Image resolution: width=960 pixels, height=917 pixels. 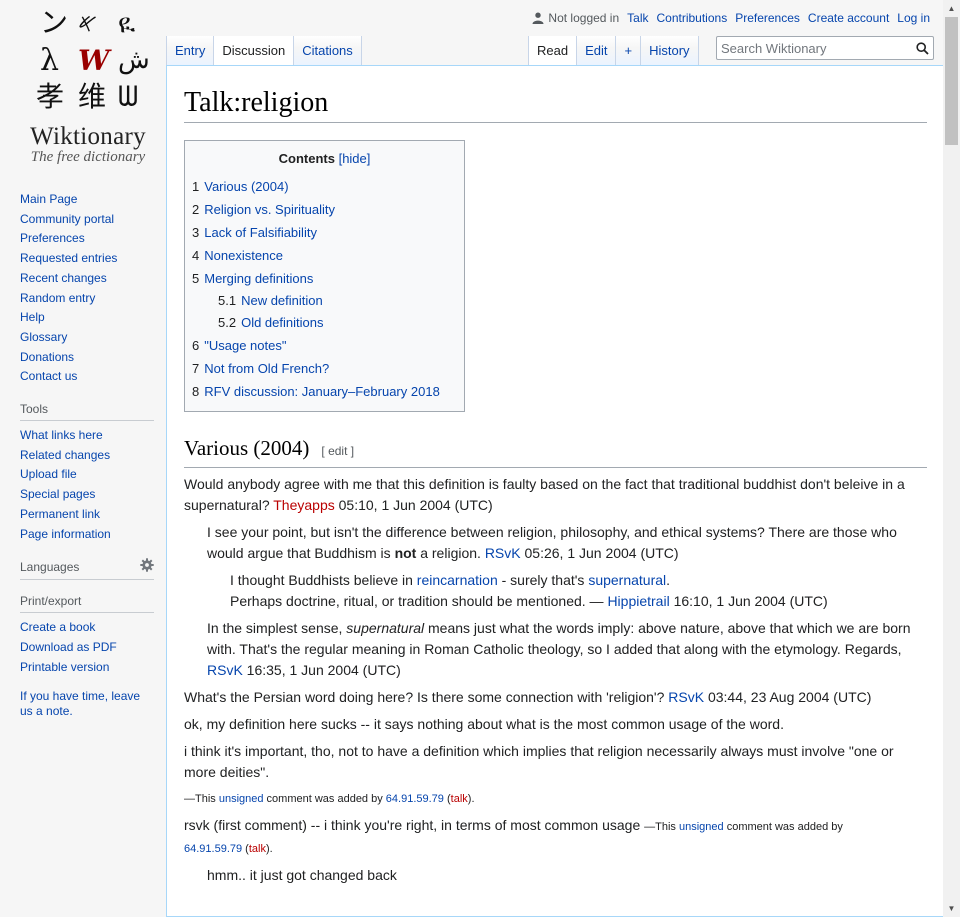 I want to click on note-portal: If you have time, leave us a note., so click(x=87, y=704).